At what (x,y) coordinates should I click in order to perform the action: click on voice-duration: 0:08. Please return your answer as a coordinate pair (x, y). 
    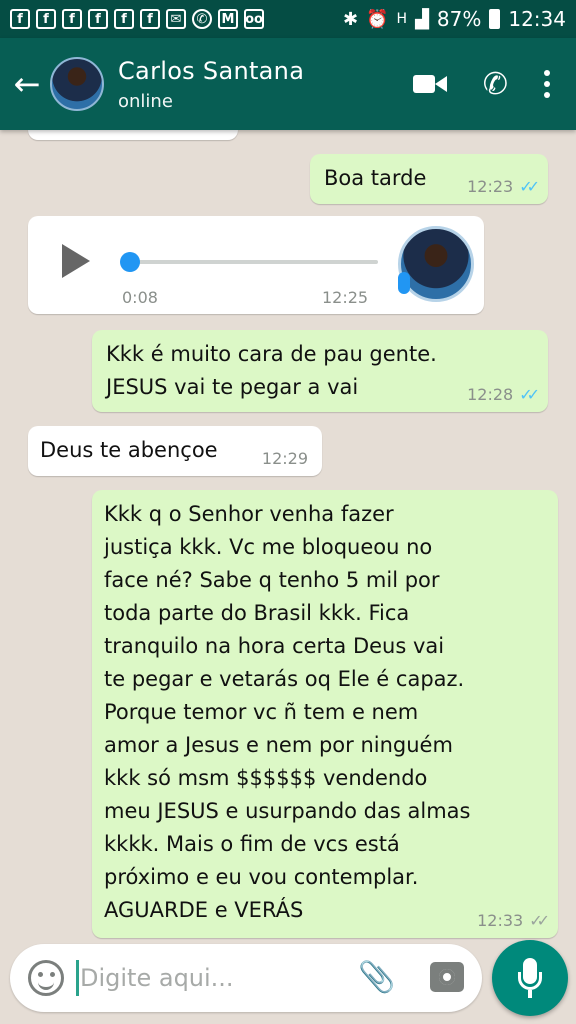
    Looking at the image, I should click on (140, 297).